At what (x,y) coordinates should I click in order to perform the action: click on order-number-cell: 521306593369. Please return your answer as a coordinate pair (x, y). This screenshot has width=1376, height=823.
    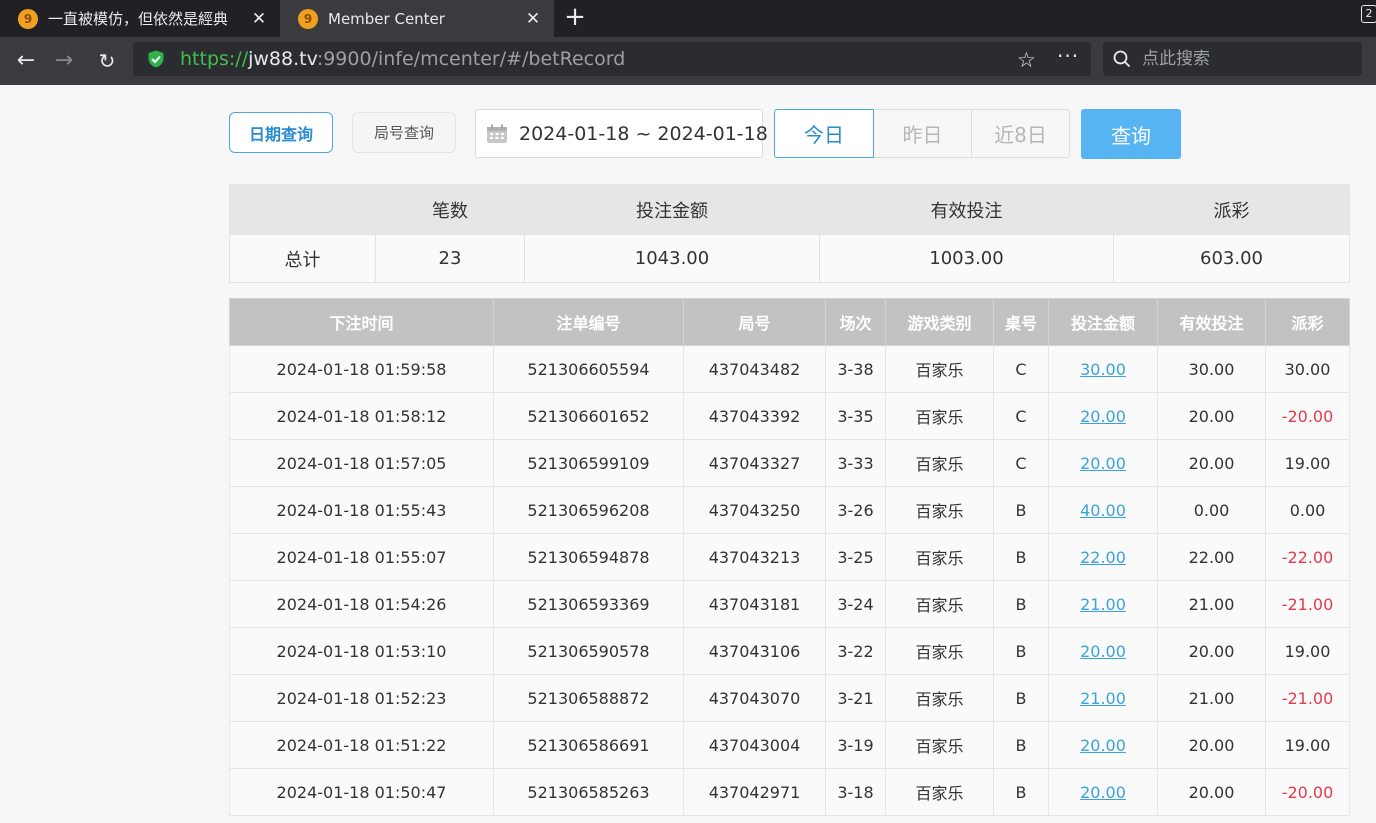
    Looking at the image, I should click on (588, 604).